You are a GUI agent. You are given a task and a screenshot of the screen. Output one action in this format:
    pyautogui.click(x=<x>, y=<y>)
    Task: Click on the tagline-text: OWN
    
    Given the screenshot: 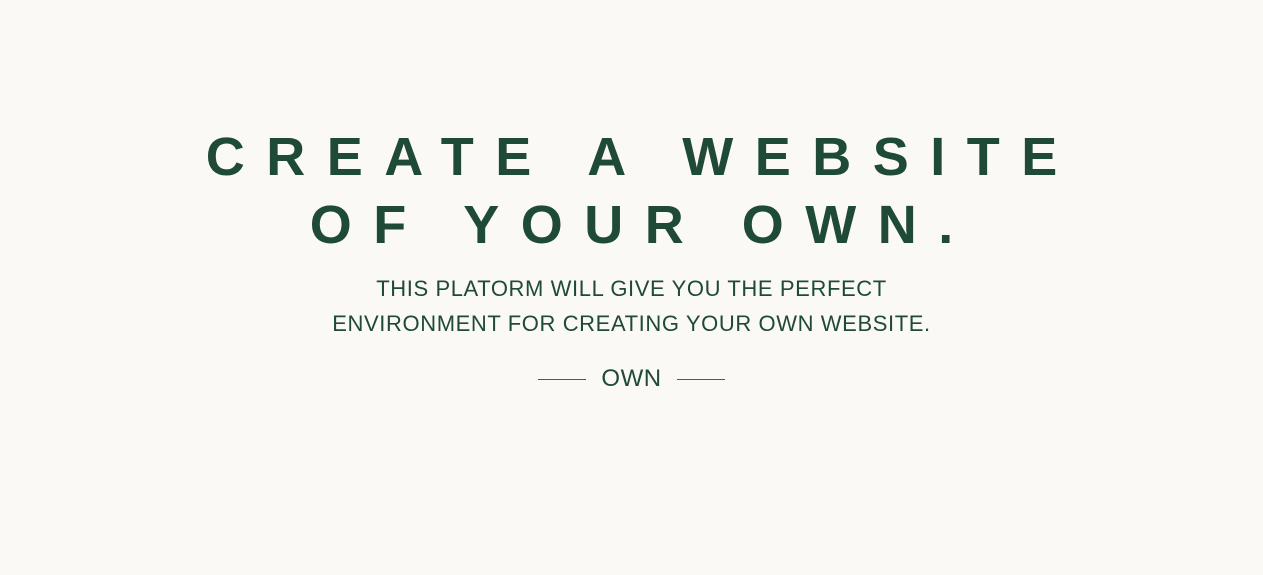 What is the action you would take?
    pyautogui.click(x=631, y=378)
    